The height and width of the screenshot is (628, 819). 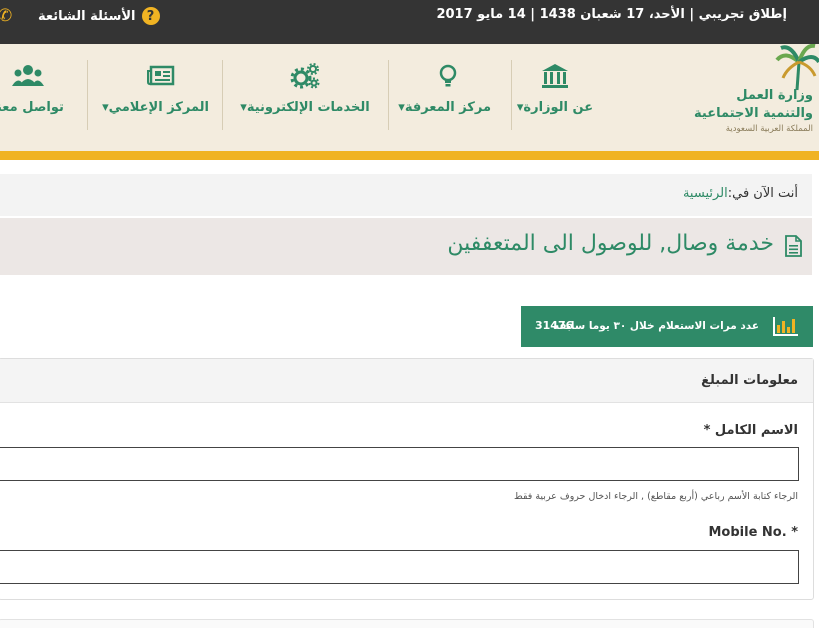 What do you see at coordinates (6, 16) in the screenshot?
I see `phone-icon: ✆` at bounding box center [6, 16].